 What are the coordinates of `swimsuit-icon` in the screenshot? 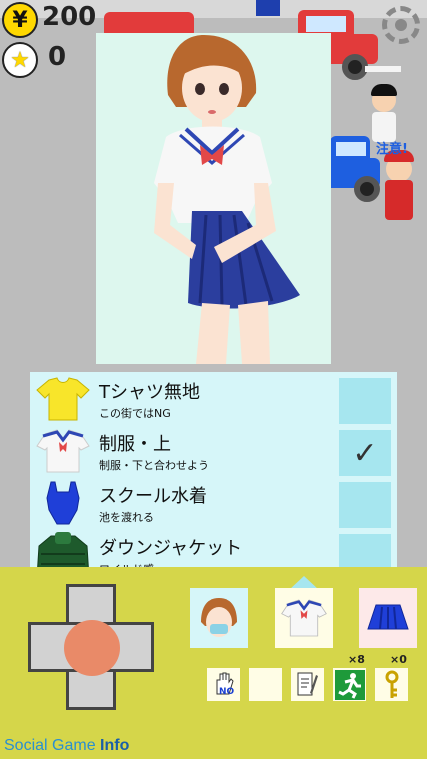 It's located at (63, 503).